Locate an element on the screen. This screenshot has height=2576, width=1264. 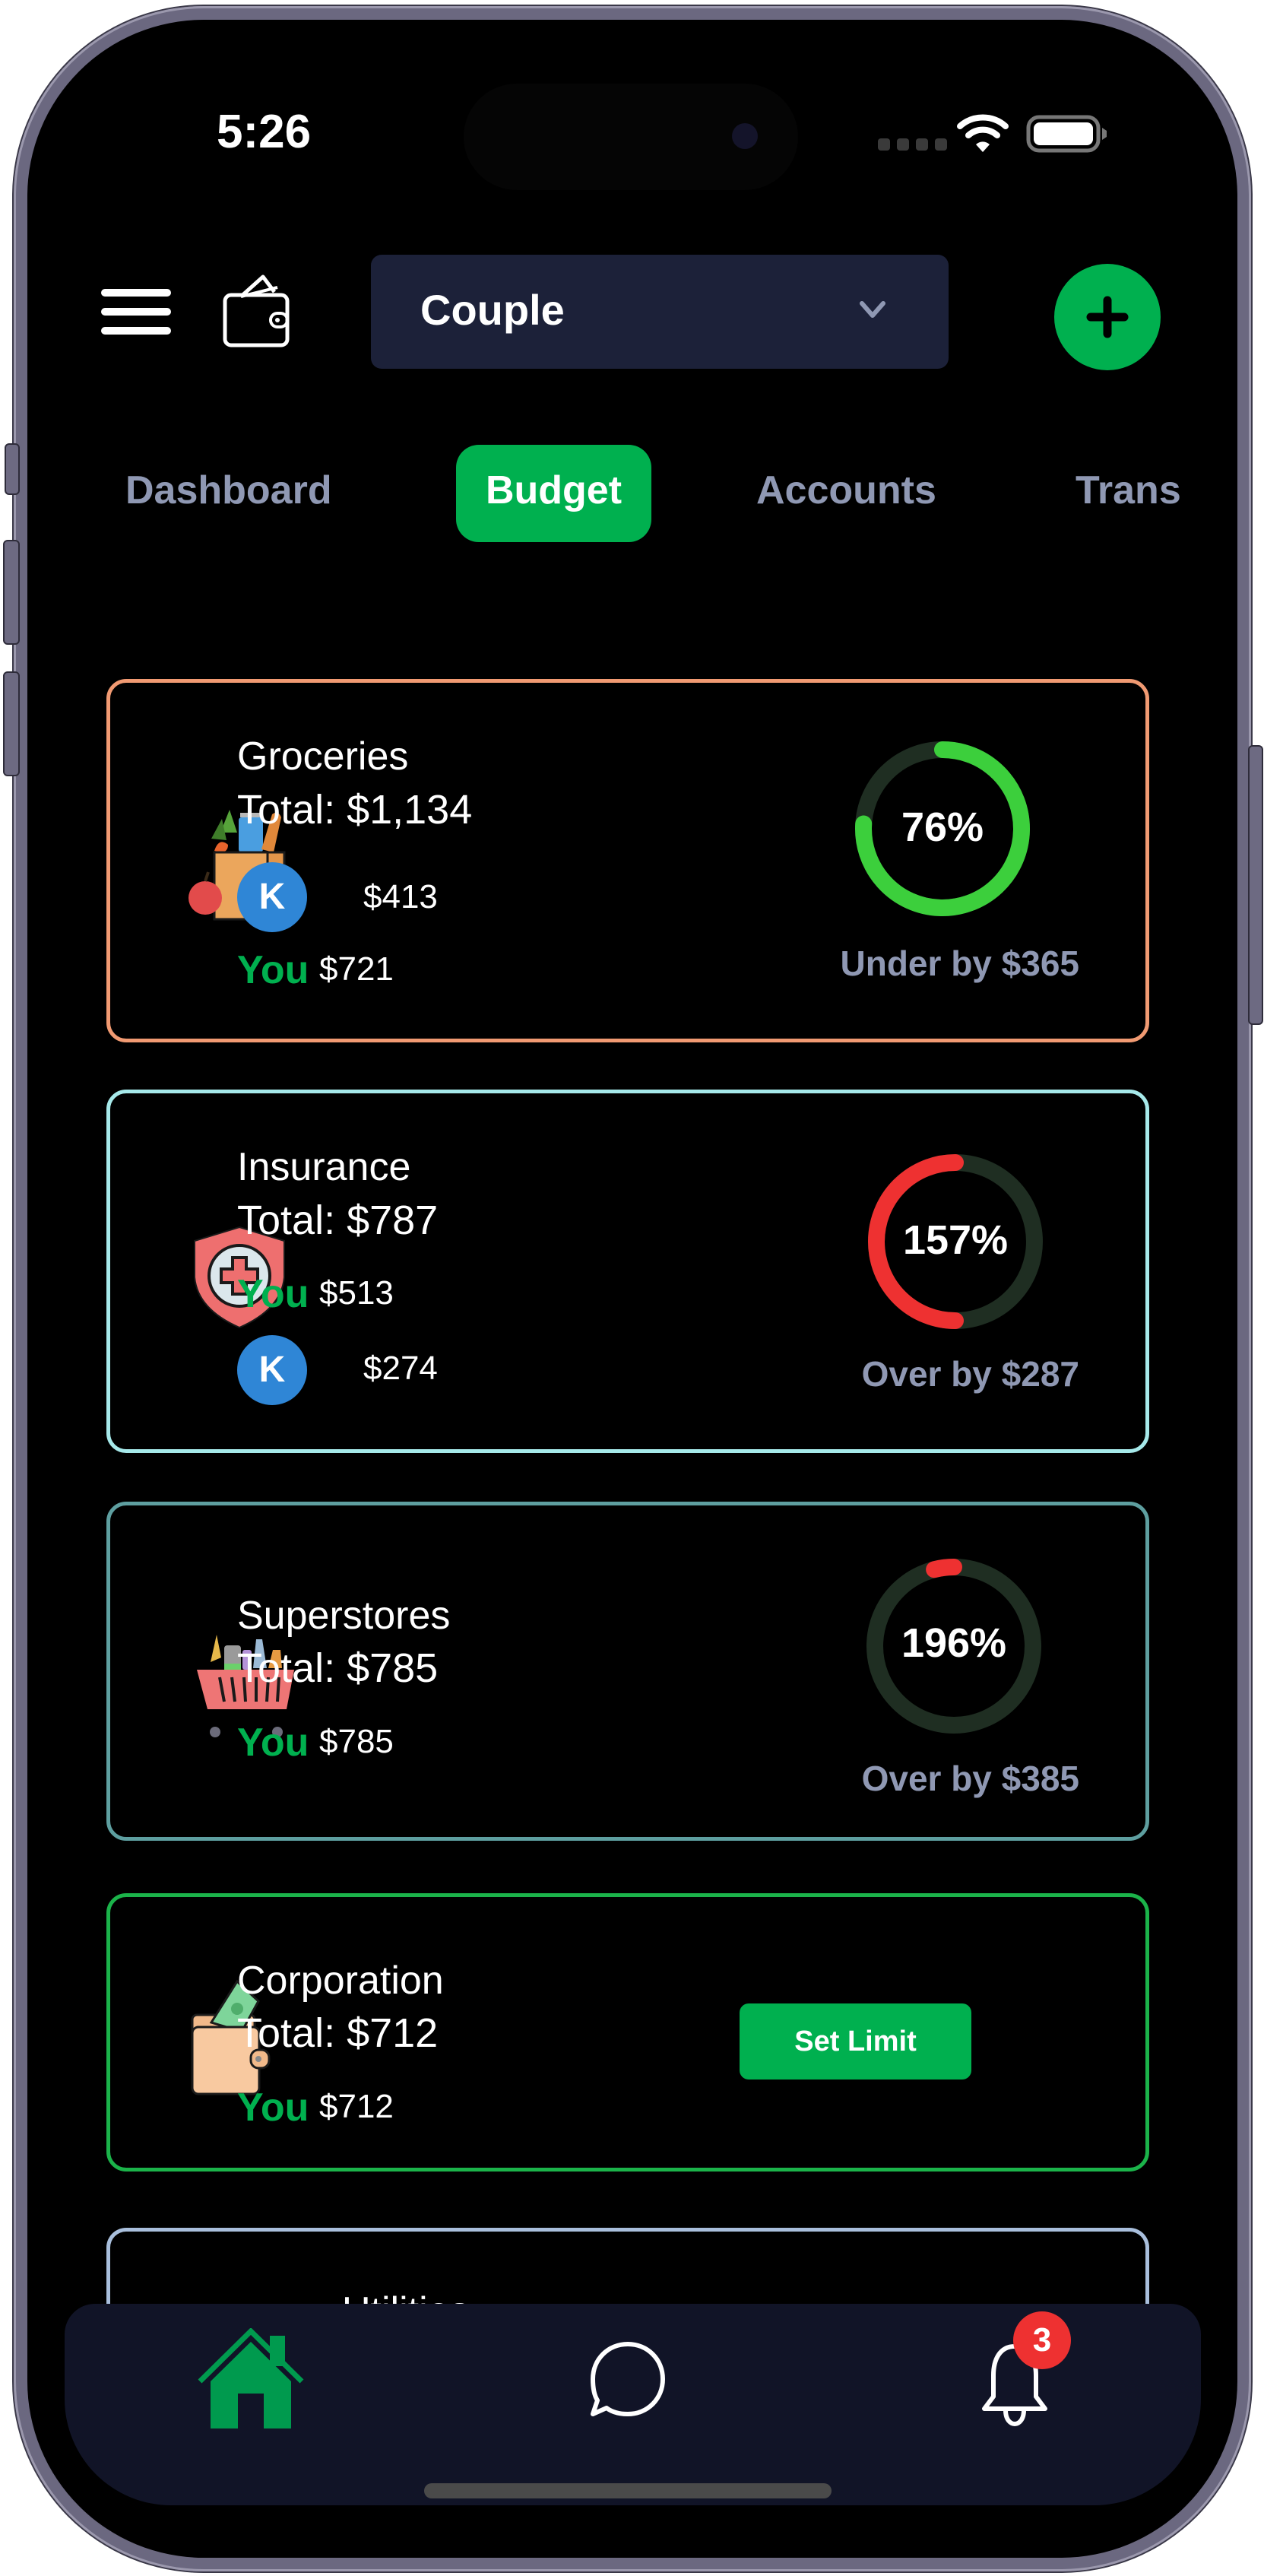
notification-badge: 3 is located at coordinates (1042, 2340).